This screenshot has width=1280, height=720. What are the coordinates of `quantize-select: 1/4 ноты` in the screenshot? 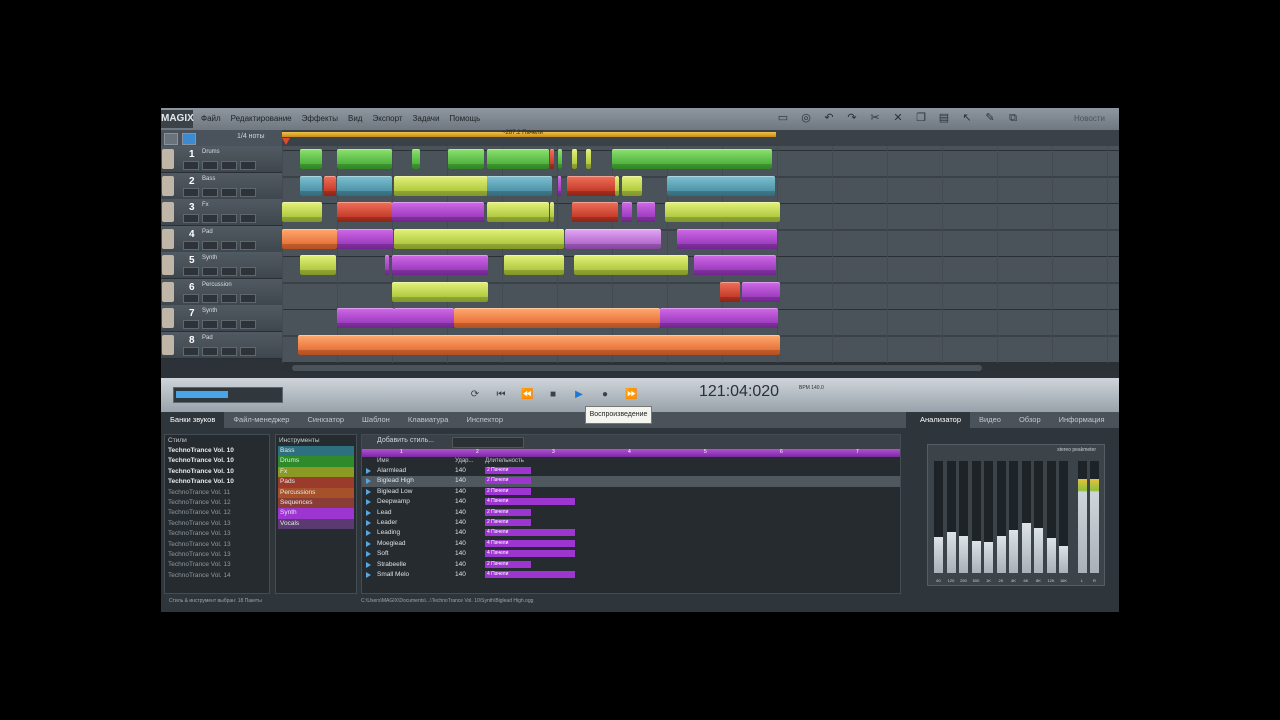 It's located at (251, 136).